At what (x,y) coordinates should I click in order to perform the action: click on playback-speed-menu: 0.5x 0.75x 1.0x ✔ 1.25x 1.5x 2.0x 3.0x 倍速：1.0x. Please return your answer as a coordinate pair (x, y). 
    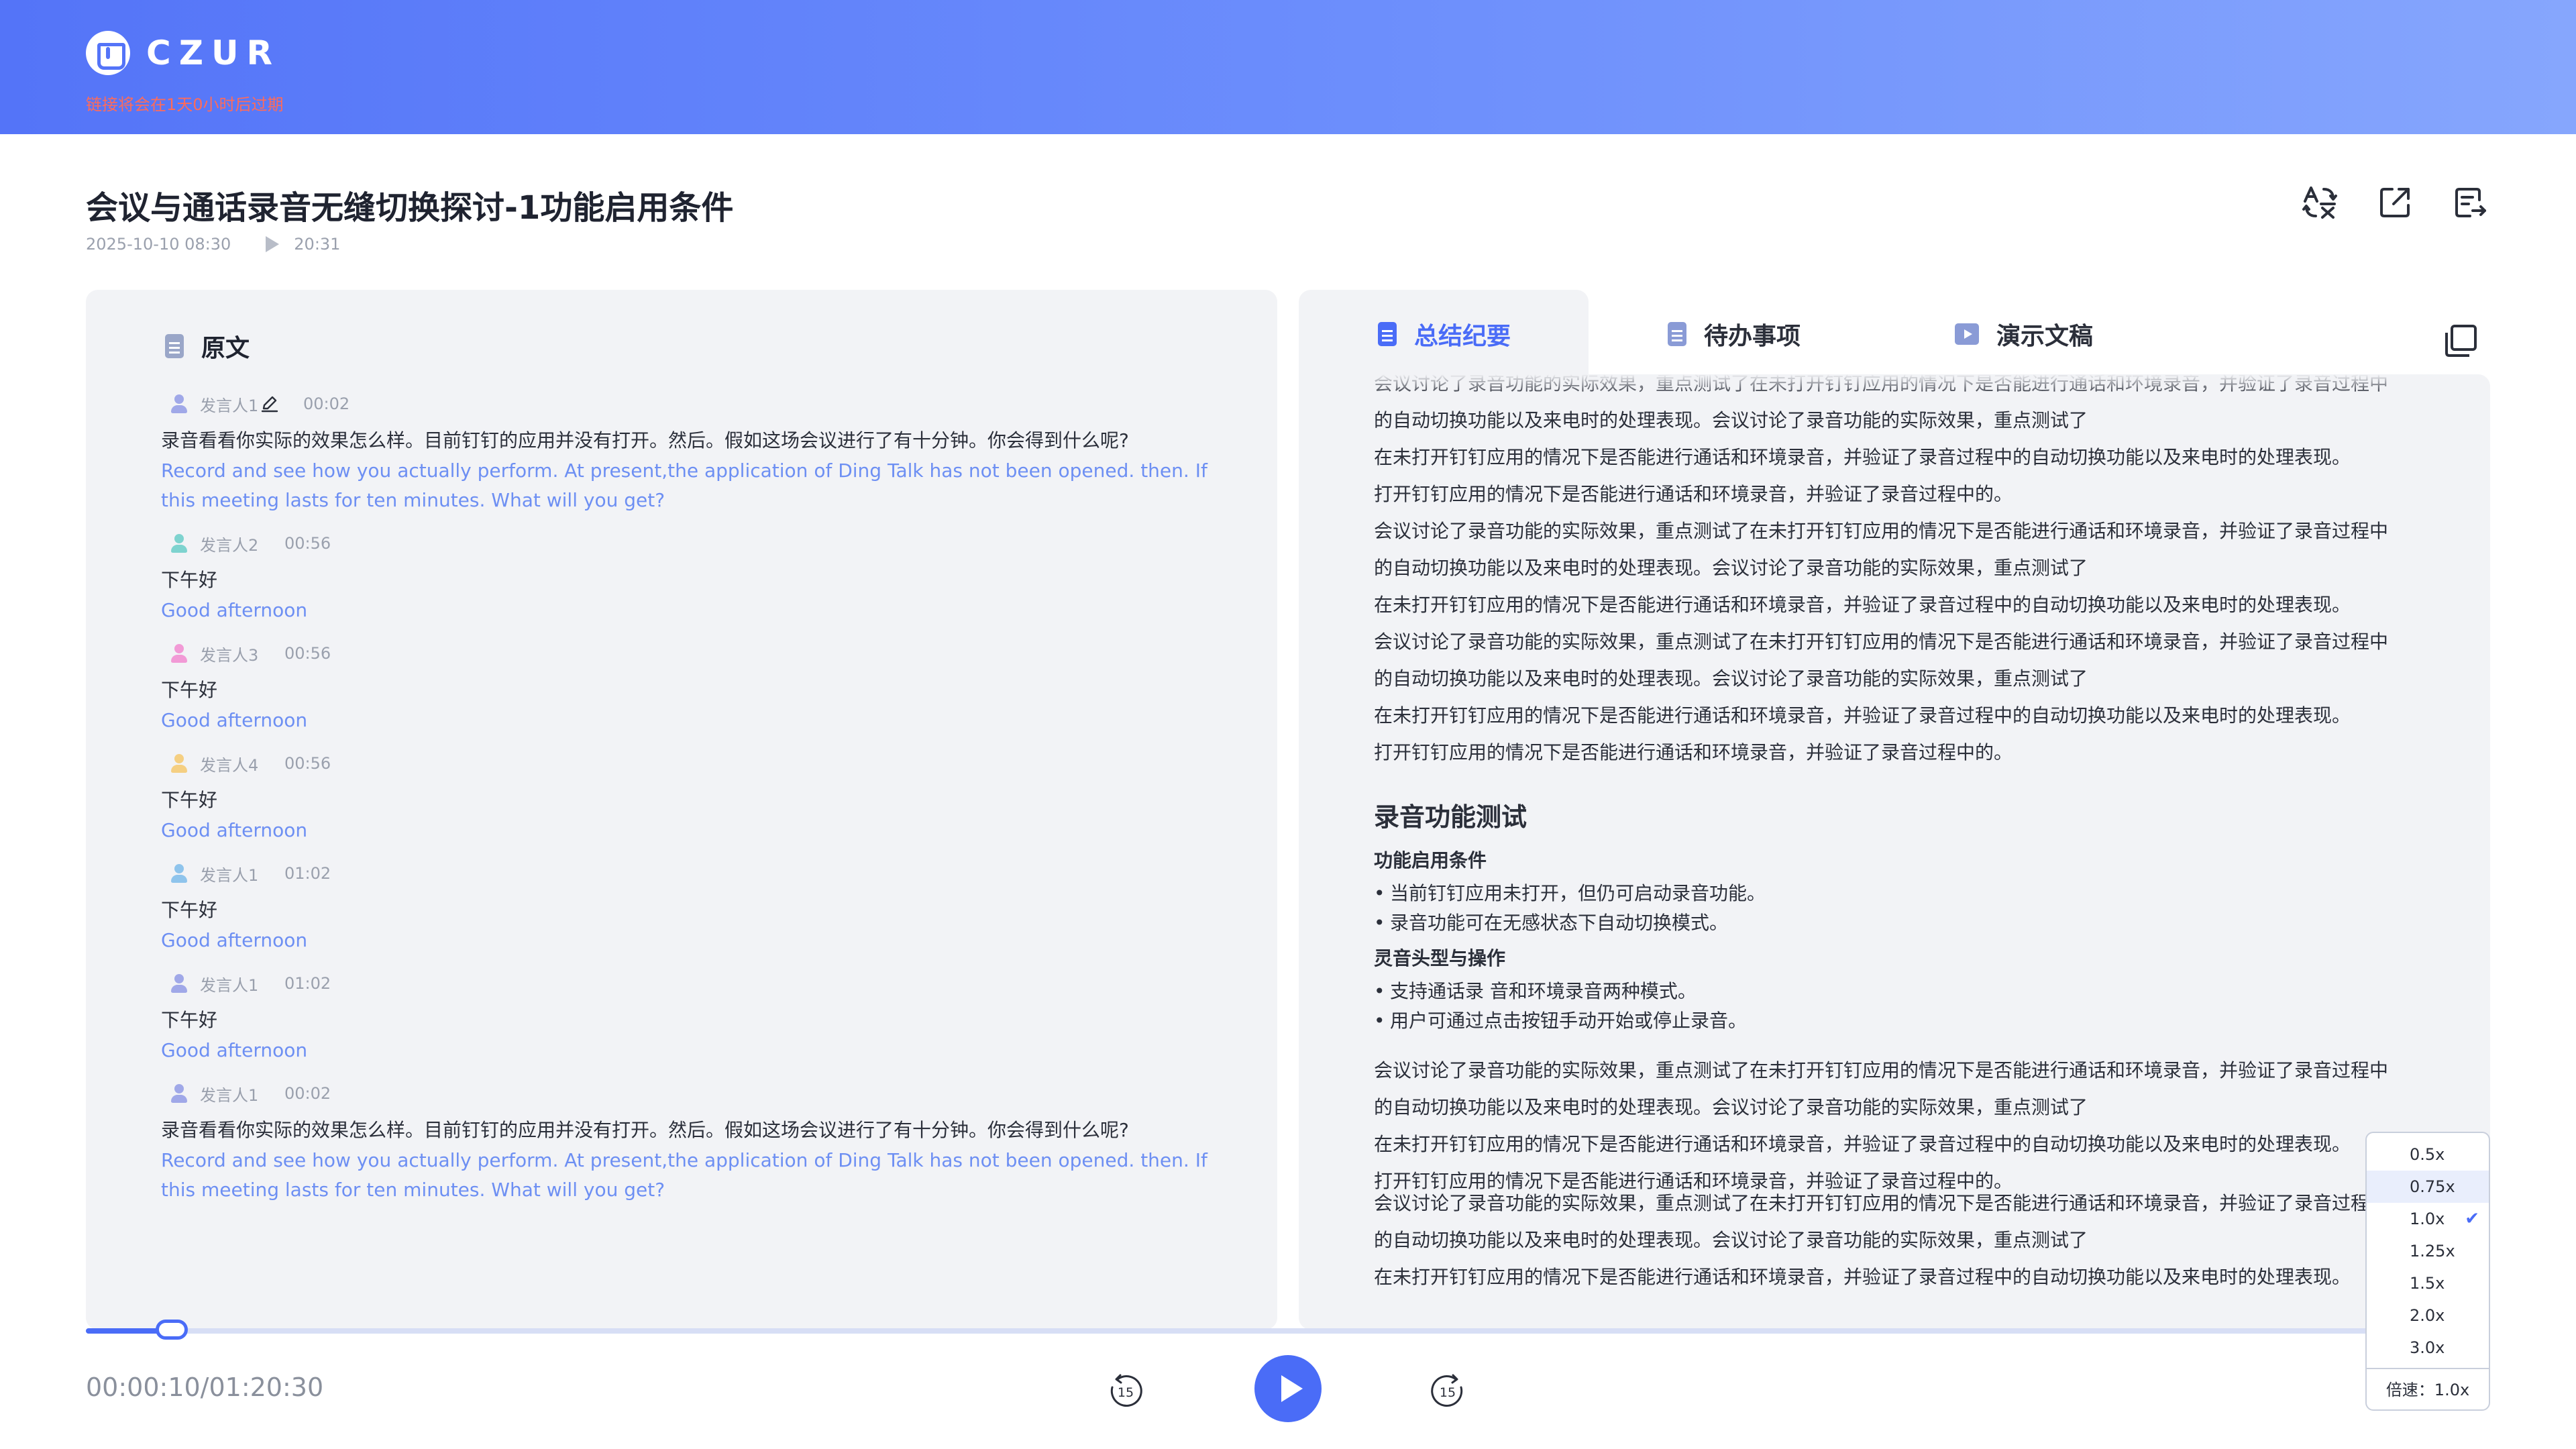
    Looking at the image, I should click on (2427, 1271).